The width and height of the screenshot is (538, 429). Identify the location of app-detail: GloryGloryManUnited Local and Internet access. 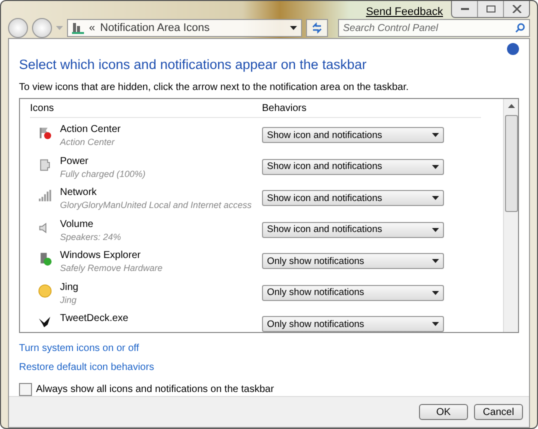
(156, 205).